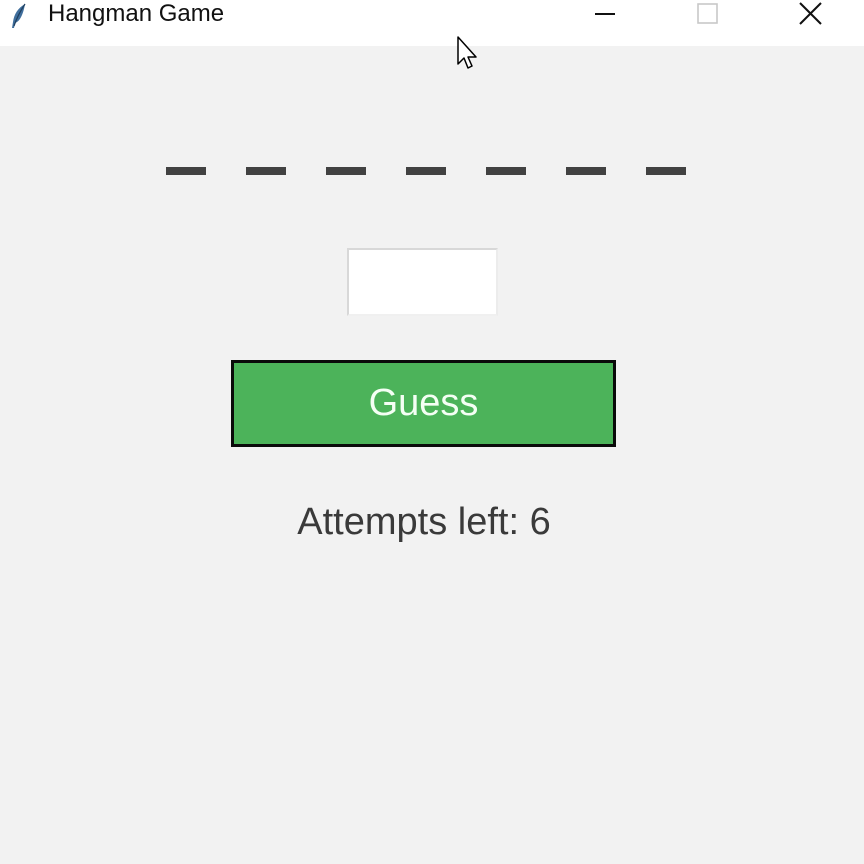  What do you see at coordinates (19, 16) in the screenshot?
I see `feather-icon` at bounding box center [19, 16].